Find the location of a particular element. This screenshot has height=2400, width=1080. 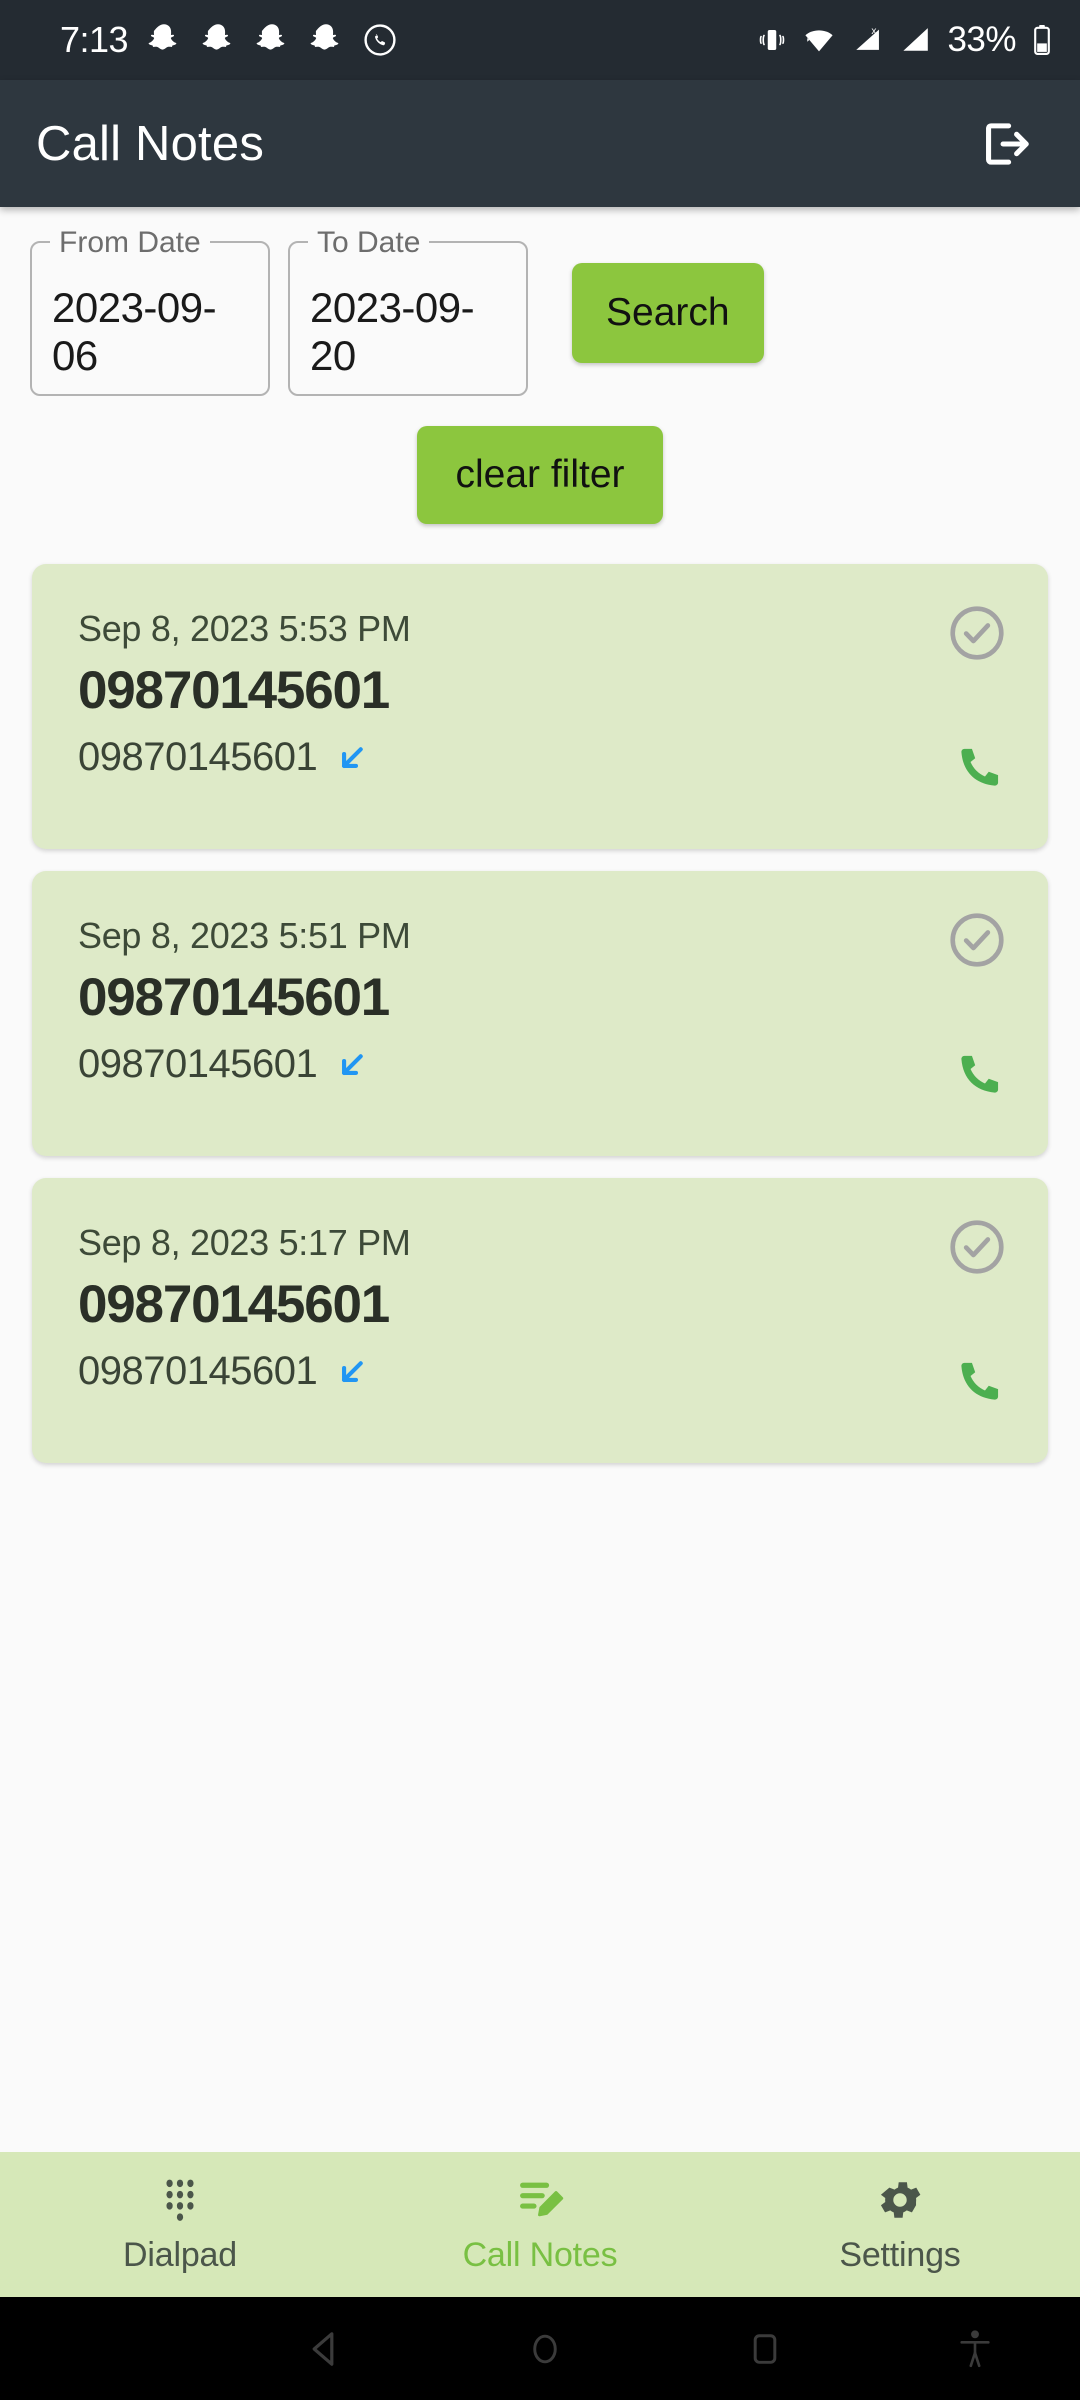

android-recents-button is located at coordinates (765, 2348).